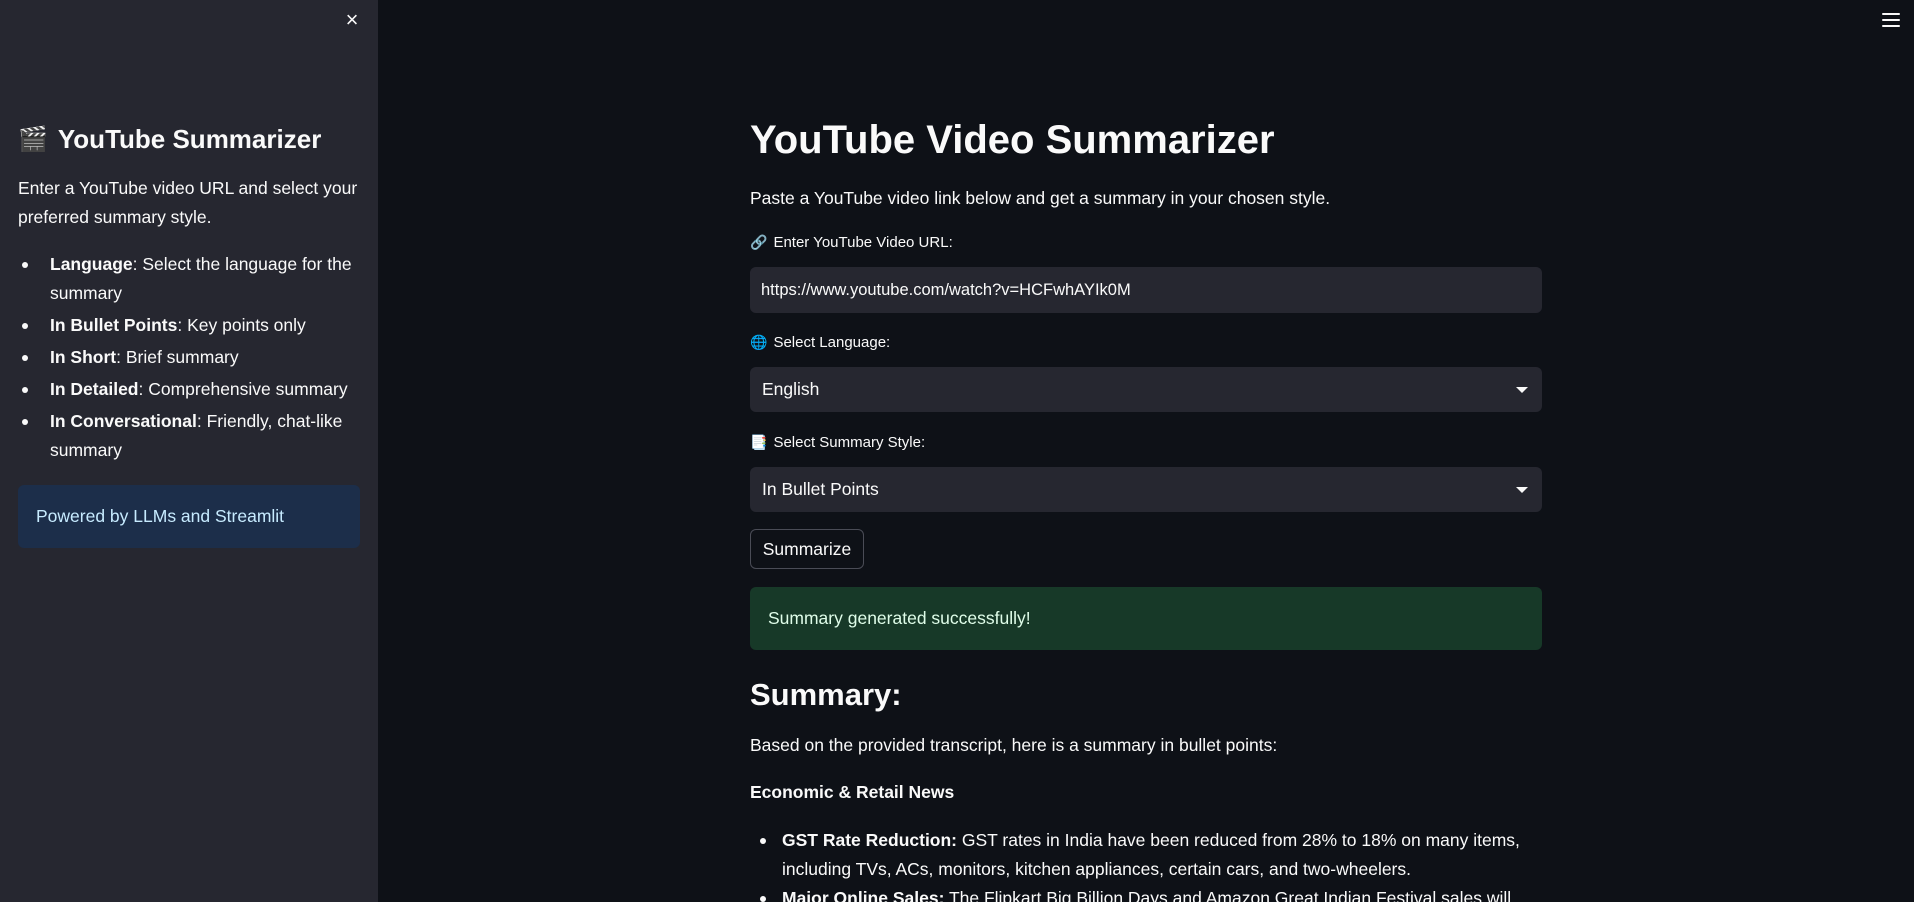  I want to click on language-select: English, so click(1146, 389).